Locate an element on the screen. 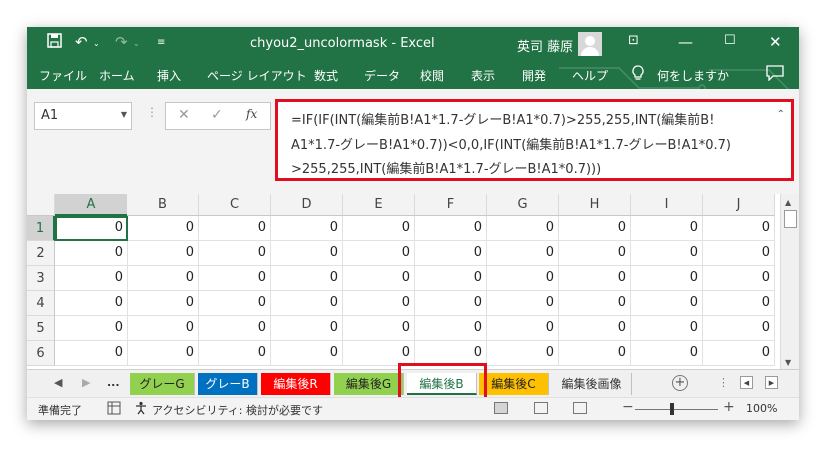  tell-me-search: 何をしますか is located at coordinates (693, 75).